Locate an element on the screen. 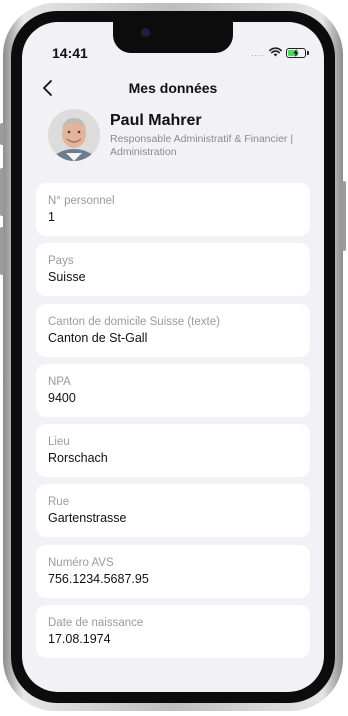 The image size is (348, 716). field-label: Date de naissance is located at coordinates (96, 623).